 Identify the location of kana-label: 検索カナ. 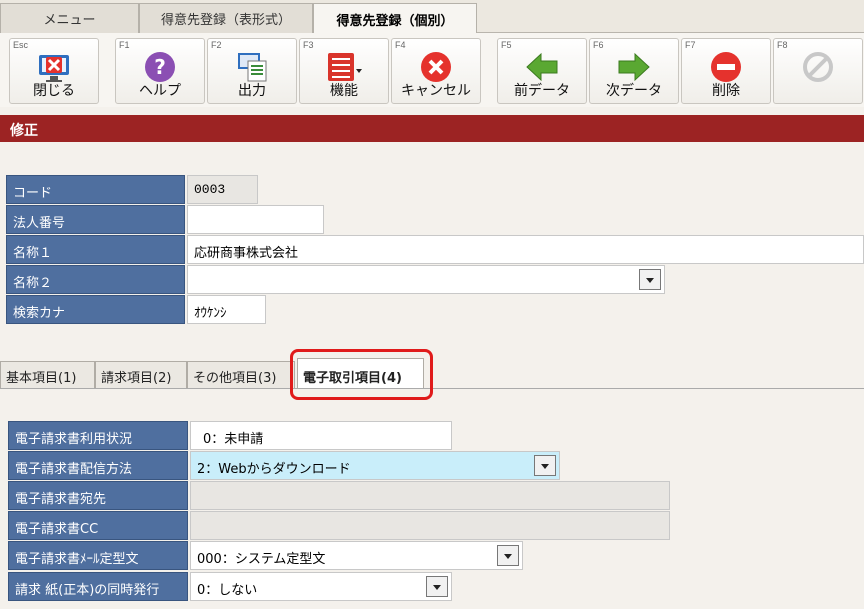
(95, 309).